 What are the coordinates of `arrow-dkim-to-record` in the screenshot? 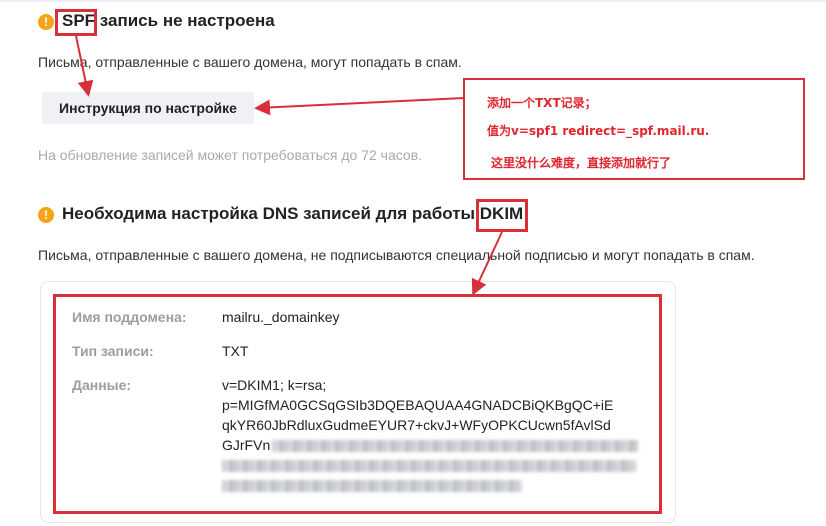 It's located at (487, 263).